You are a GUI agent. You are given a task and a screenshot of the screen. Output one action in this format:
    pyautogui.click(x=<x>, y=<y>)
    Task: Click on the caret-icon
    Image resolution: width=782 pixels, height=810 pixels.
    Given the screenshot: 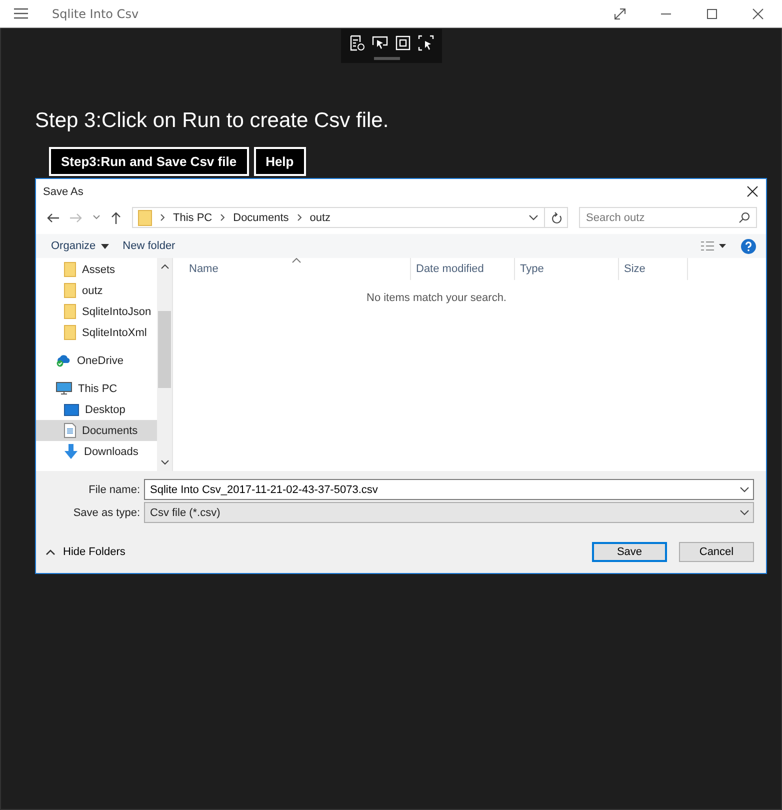 What is the action you would take?
    pyautogui.click(x=104, y=246)
    